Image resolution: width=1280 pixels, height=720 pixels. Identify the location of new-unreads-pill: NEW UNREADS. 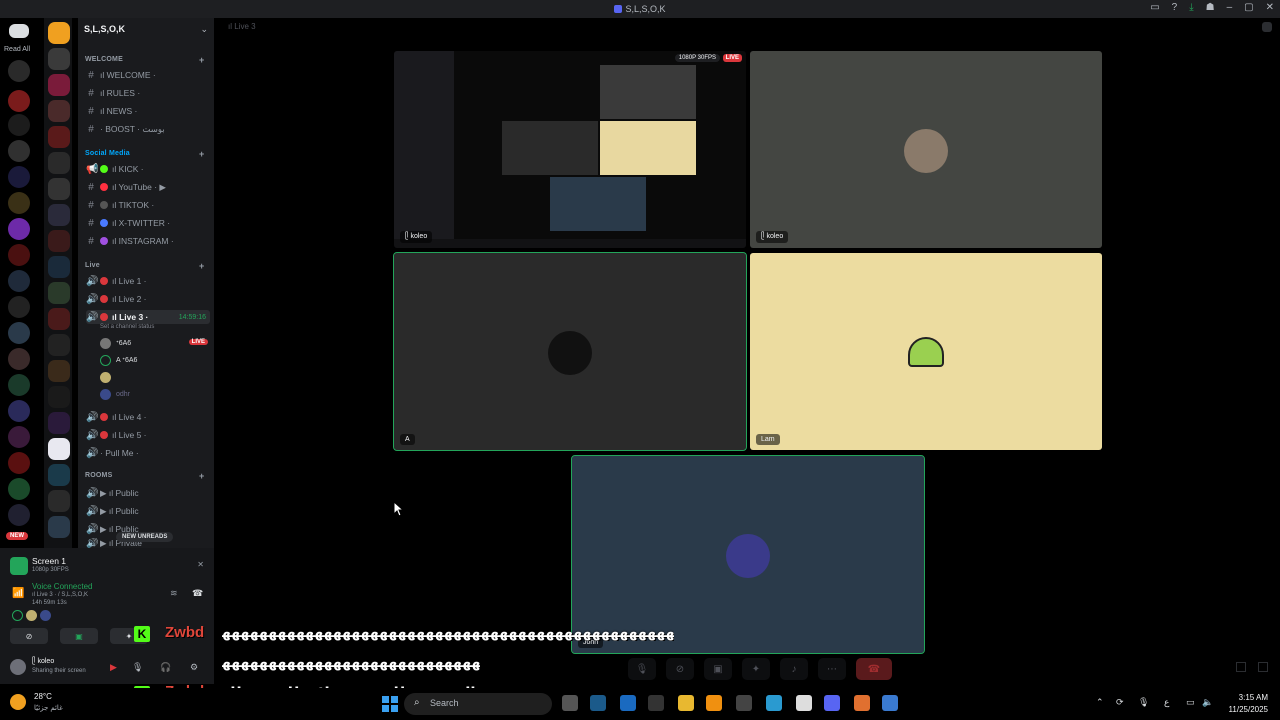
(145, 537).